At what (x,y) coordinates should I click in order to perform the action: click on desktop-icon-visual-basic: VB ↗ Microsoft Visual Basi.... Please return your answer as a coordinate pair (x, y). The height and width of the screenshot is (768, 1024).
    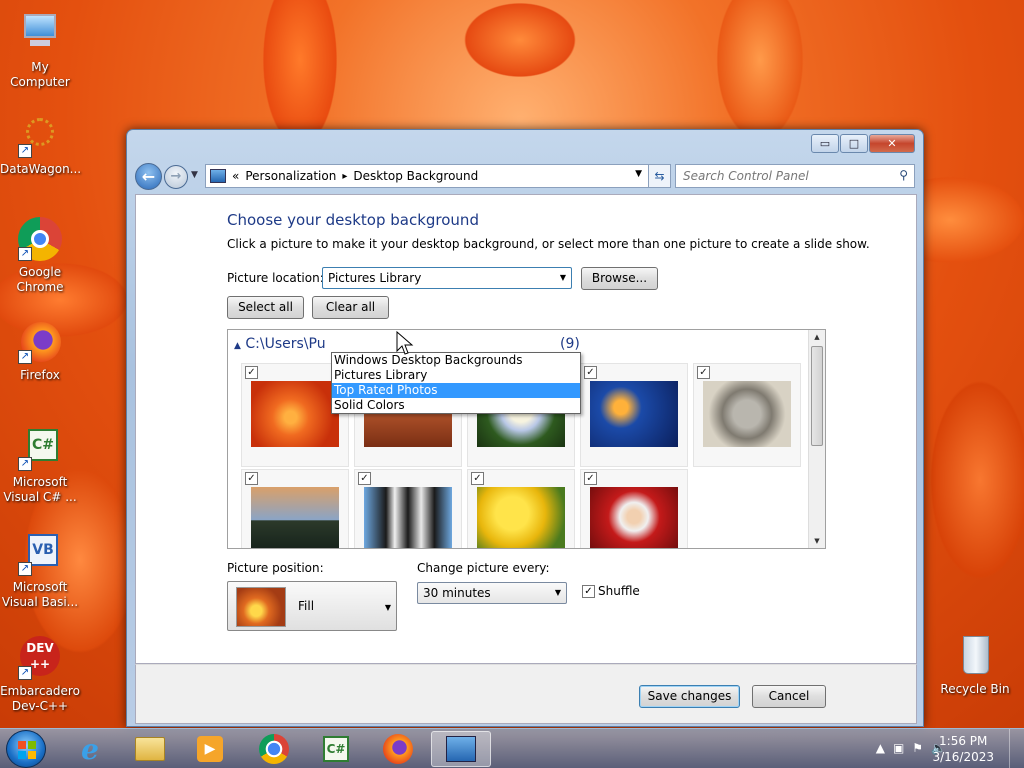
    Looking at the image, I should click on (40, 570).